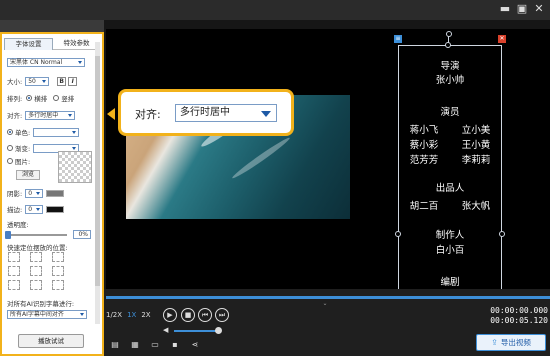 The height and width of the screenshot is (356, 550). I want to click on quickpos-label: 快速定位摆放的位置:, so click(37, 248).